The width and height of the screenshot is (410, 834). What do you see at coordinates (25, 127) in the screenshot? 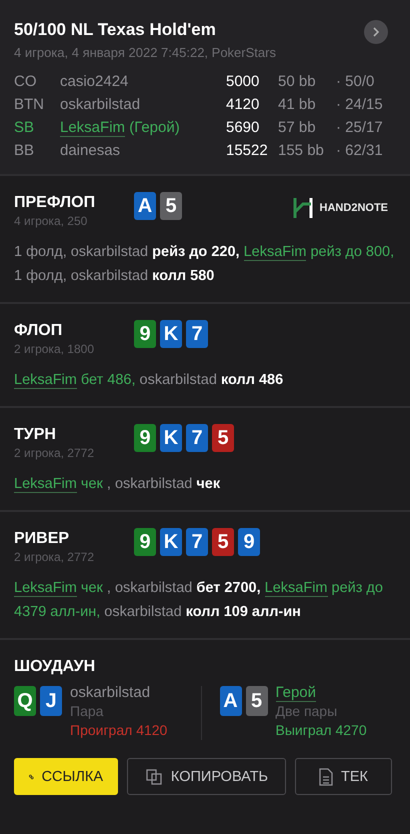
I see `player-position: SB` at bounding box center [25, 127].